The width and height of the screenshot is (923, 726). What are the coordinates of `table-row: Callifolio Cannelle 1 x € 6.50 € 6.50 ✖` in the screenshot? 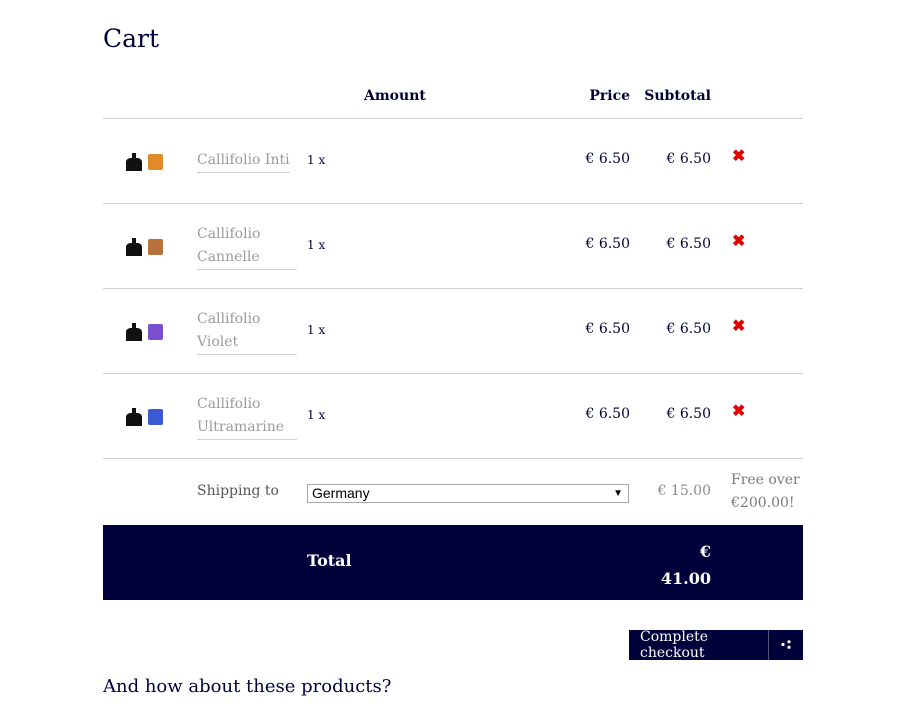 It's located at (453, 246).